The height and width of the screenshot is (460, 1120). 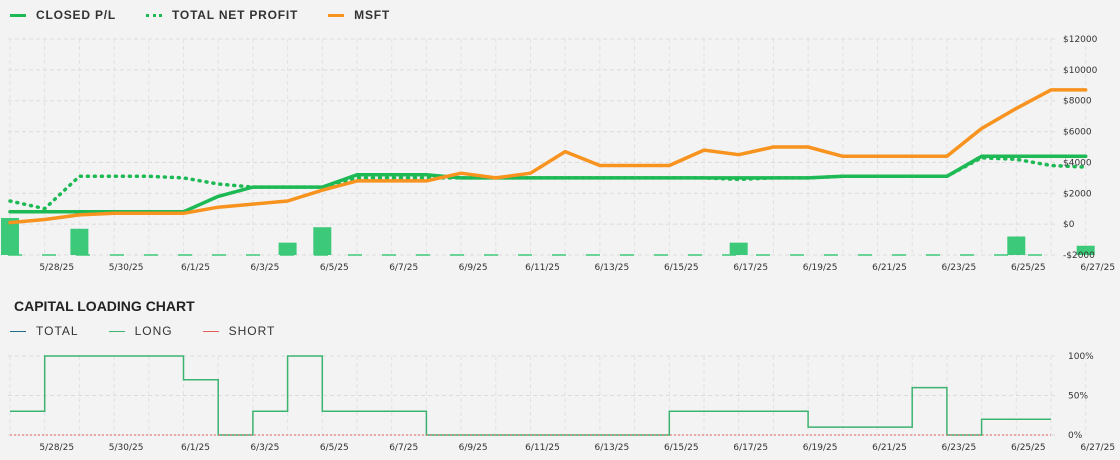 What do you see at coordinates (1075, 436) in the screenshot?
I see `cap-y-tick-label: 0%` at bounding box center [1075, 436].